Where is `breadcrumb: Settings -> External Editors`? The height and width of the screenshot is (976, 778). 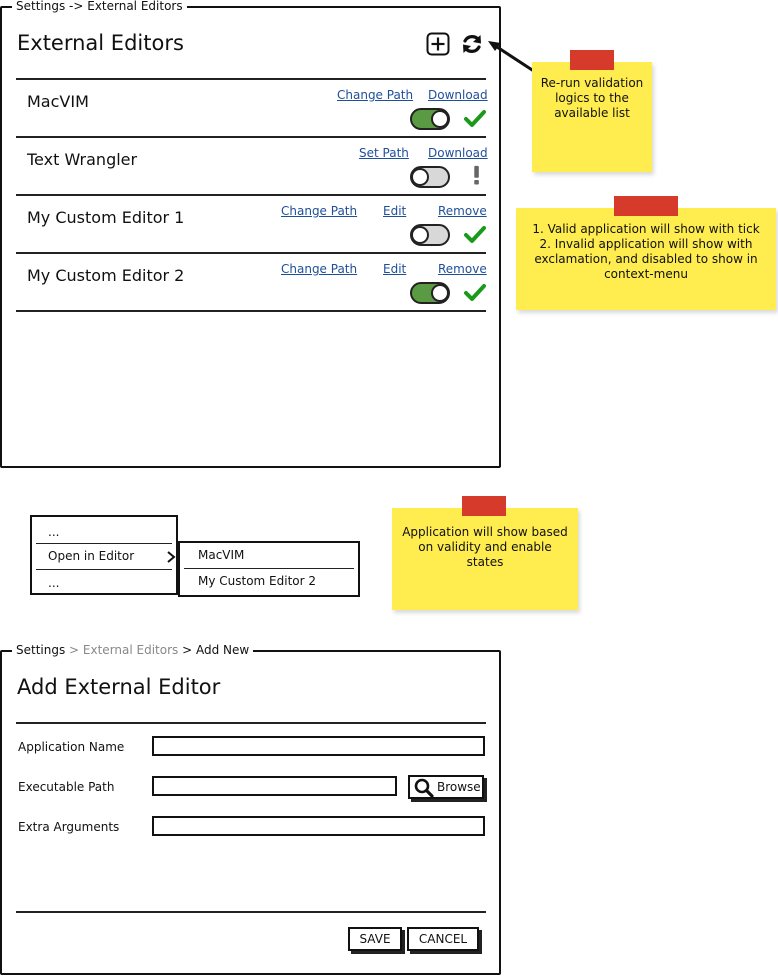
breadcrumb: Settings -> External Editors is located at coordinates (99, 6).